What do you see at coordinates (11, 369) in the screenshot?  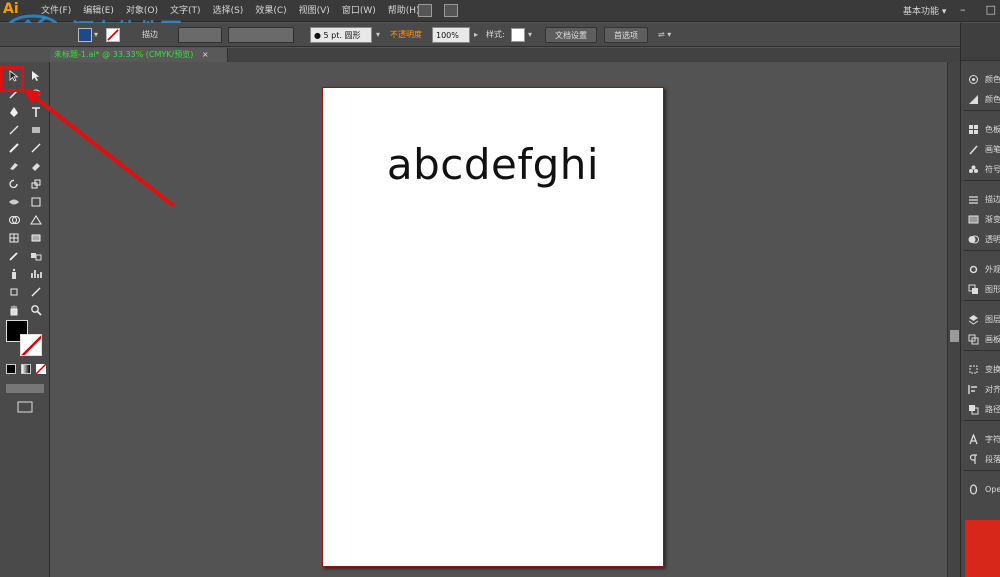 I see `color-mode-button` at bounding box center [11, 369].